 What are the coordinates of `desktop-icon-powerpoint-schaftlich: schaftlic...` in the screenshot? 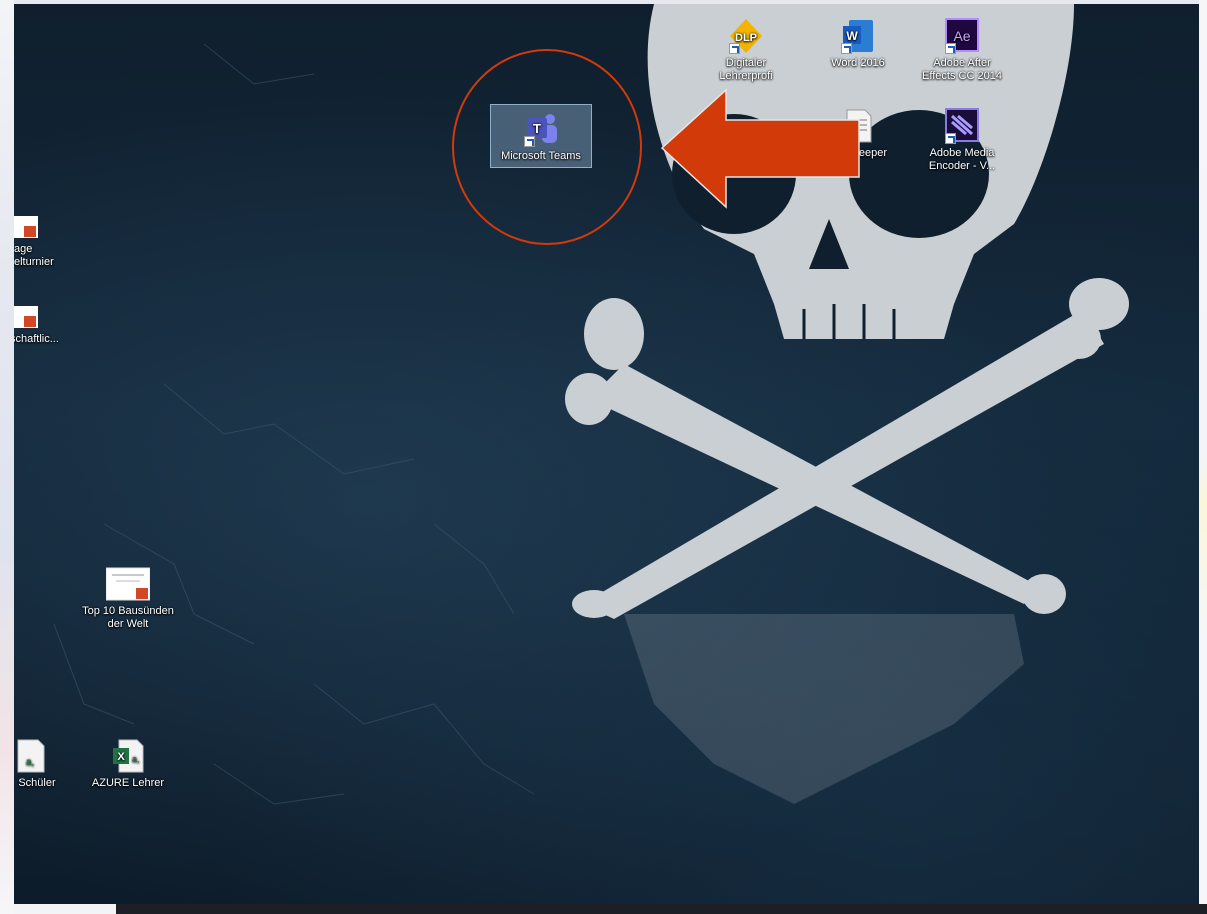 It's located at (45, 325).